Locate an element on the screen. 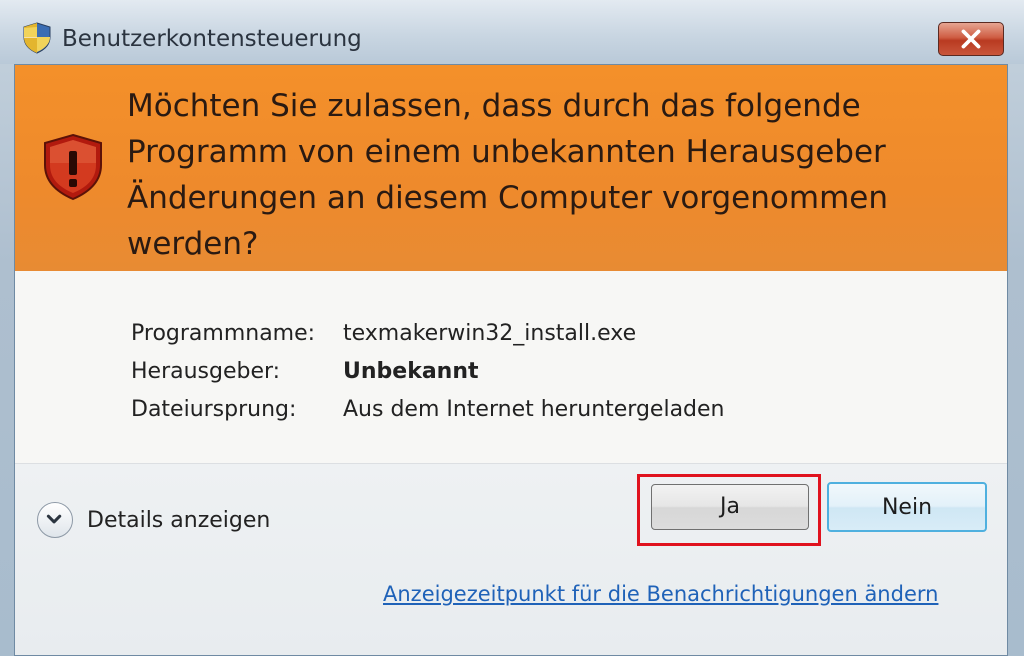  publisher-value: Unbekannt is located at coordinates (411, 371).